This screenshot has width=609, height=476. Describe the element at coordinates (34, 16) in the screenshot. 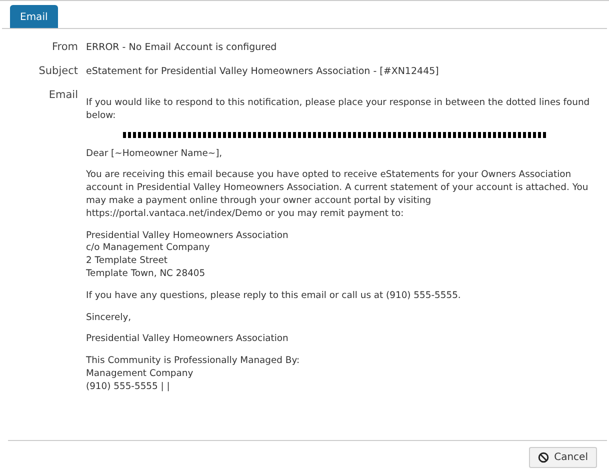

I see `email-tab: Email` at that location.